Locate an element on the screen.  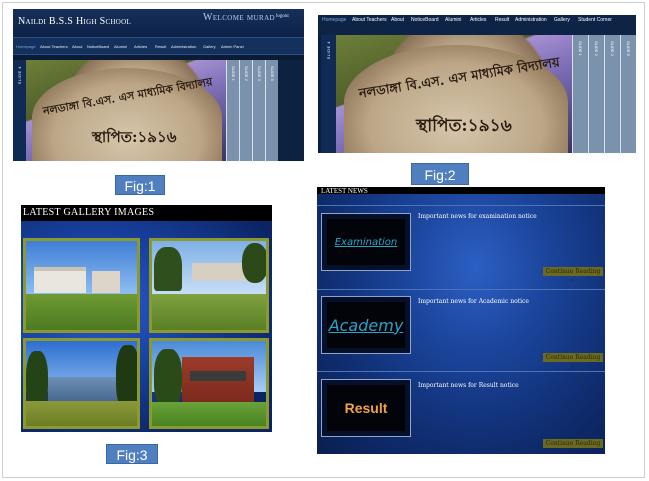
news-thumb-3: Result is located at coordinates (366, 408).